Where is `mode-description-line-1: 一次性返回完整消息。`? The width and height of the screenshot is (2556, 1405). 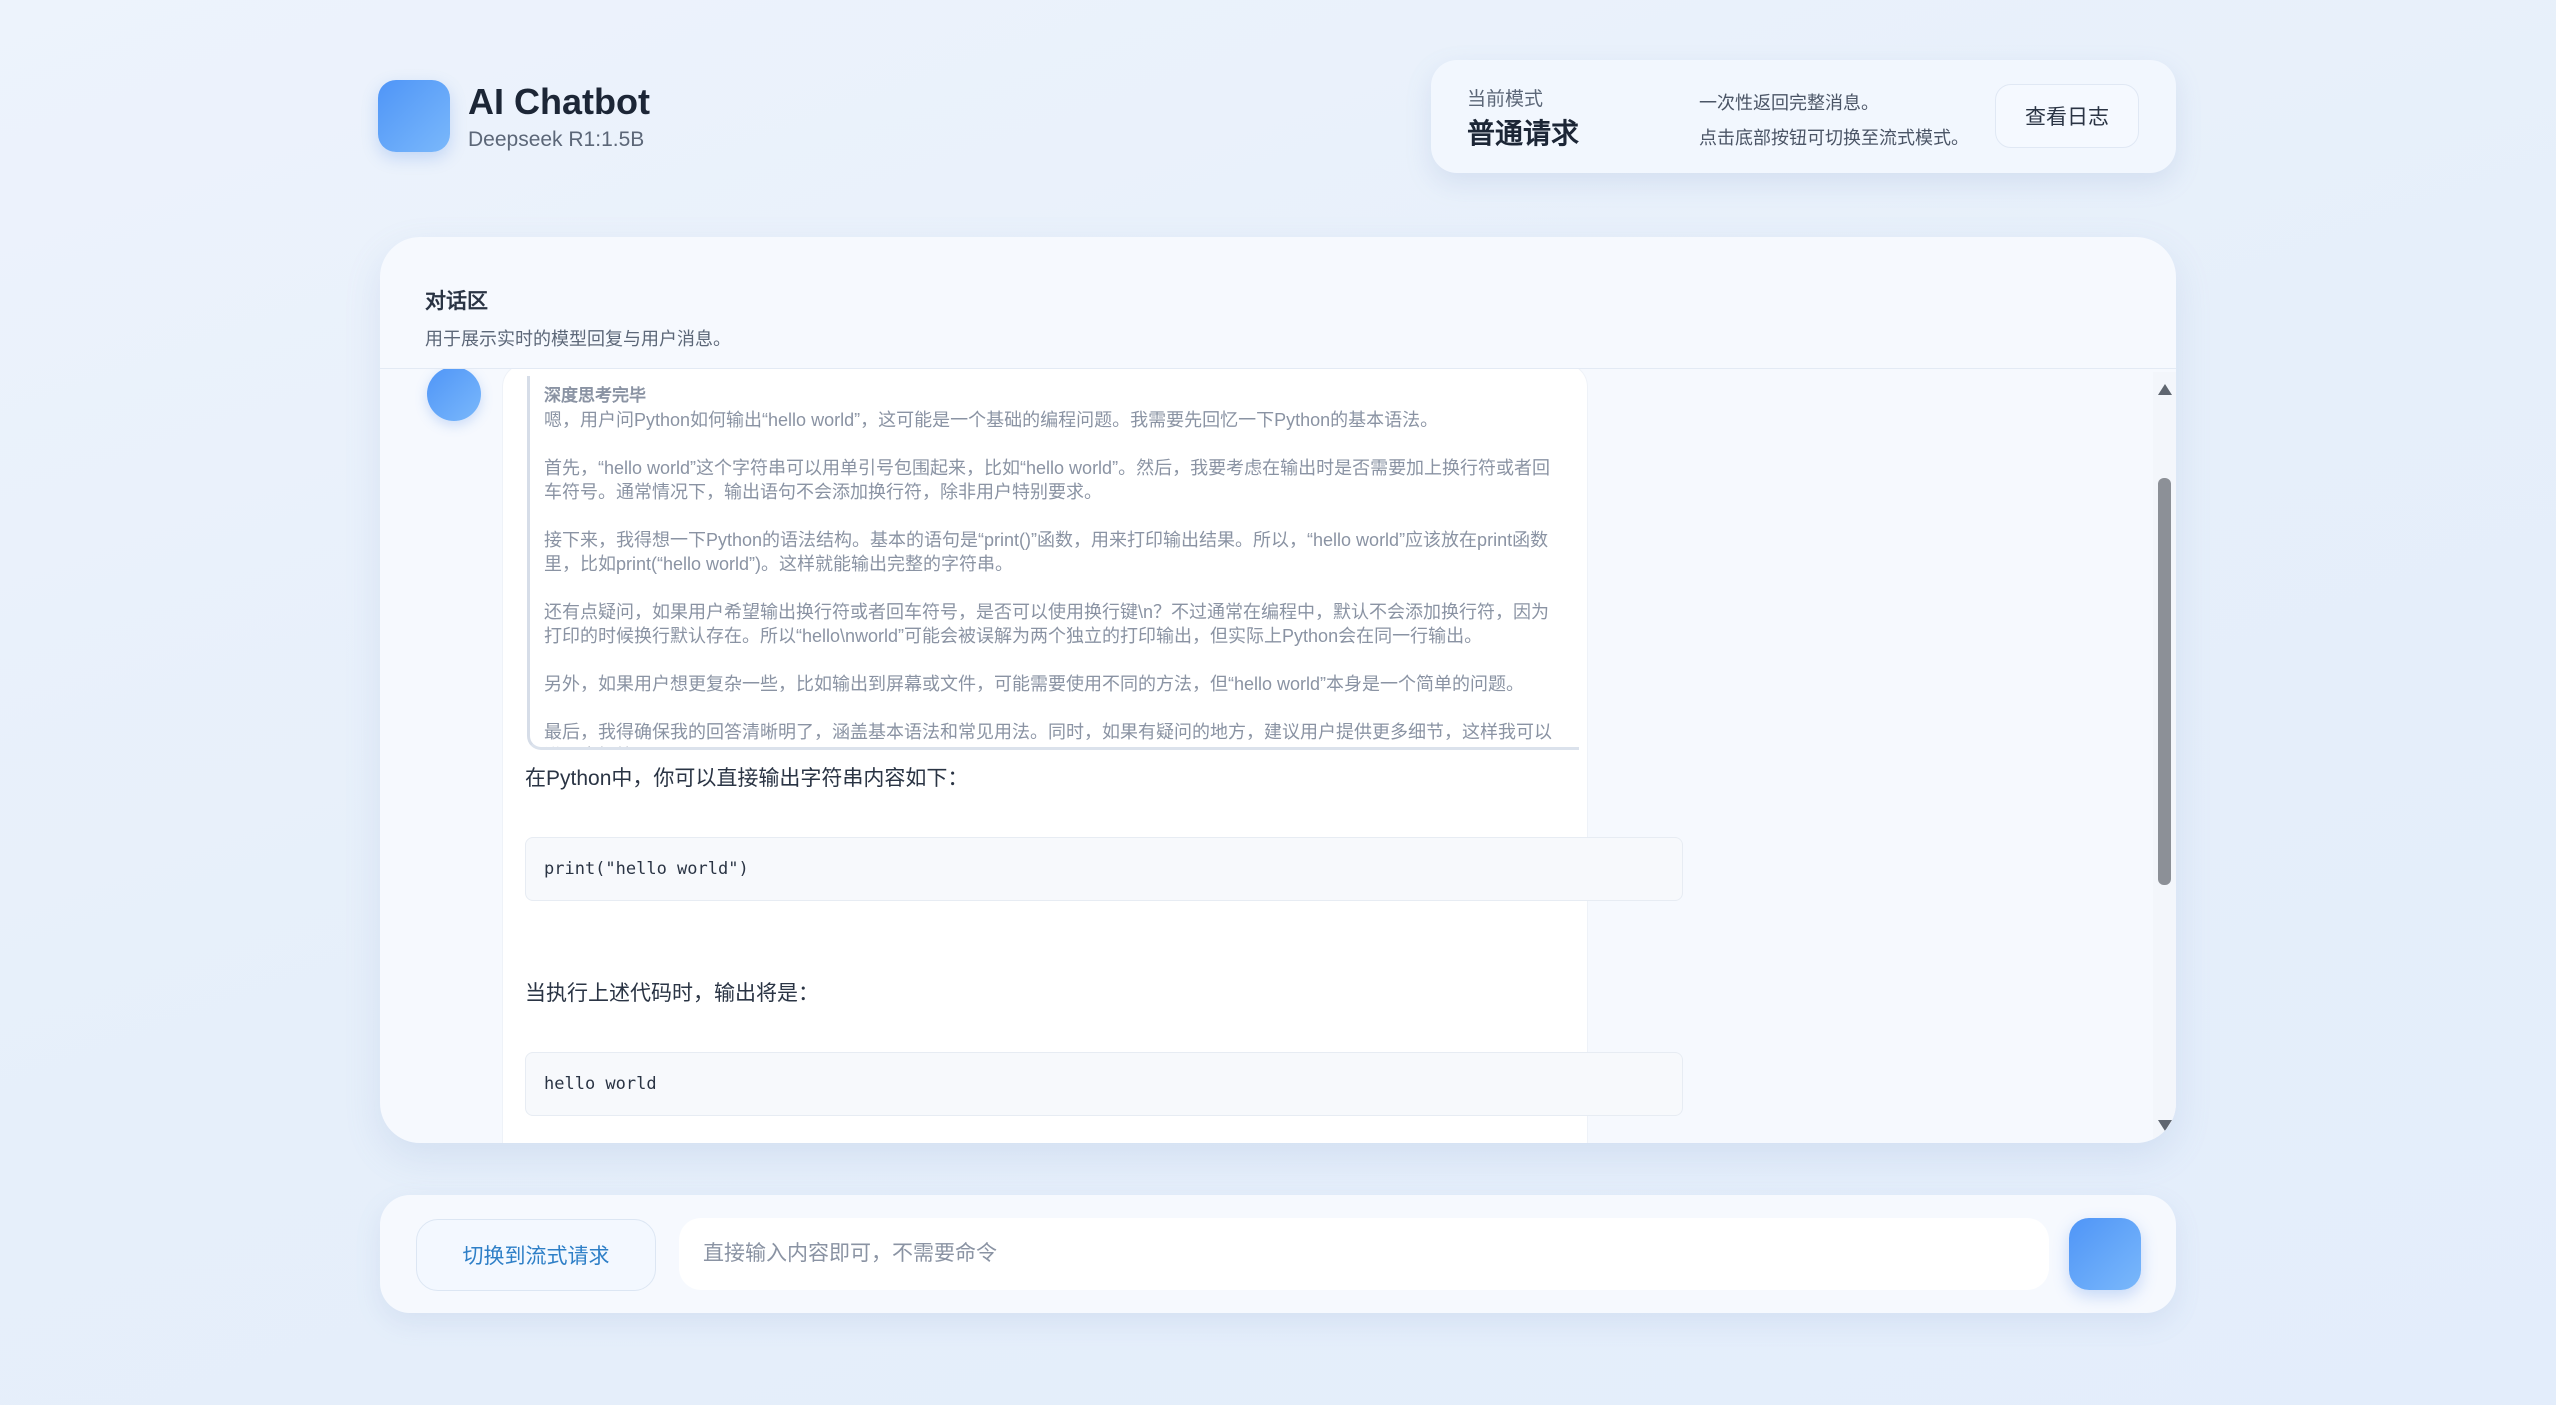
mode-description-line-1: 一次性返回完整消息。 is located at coordinates (1789, 103).